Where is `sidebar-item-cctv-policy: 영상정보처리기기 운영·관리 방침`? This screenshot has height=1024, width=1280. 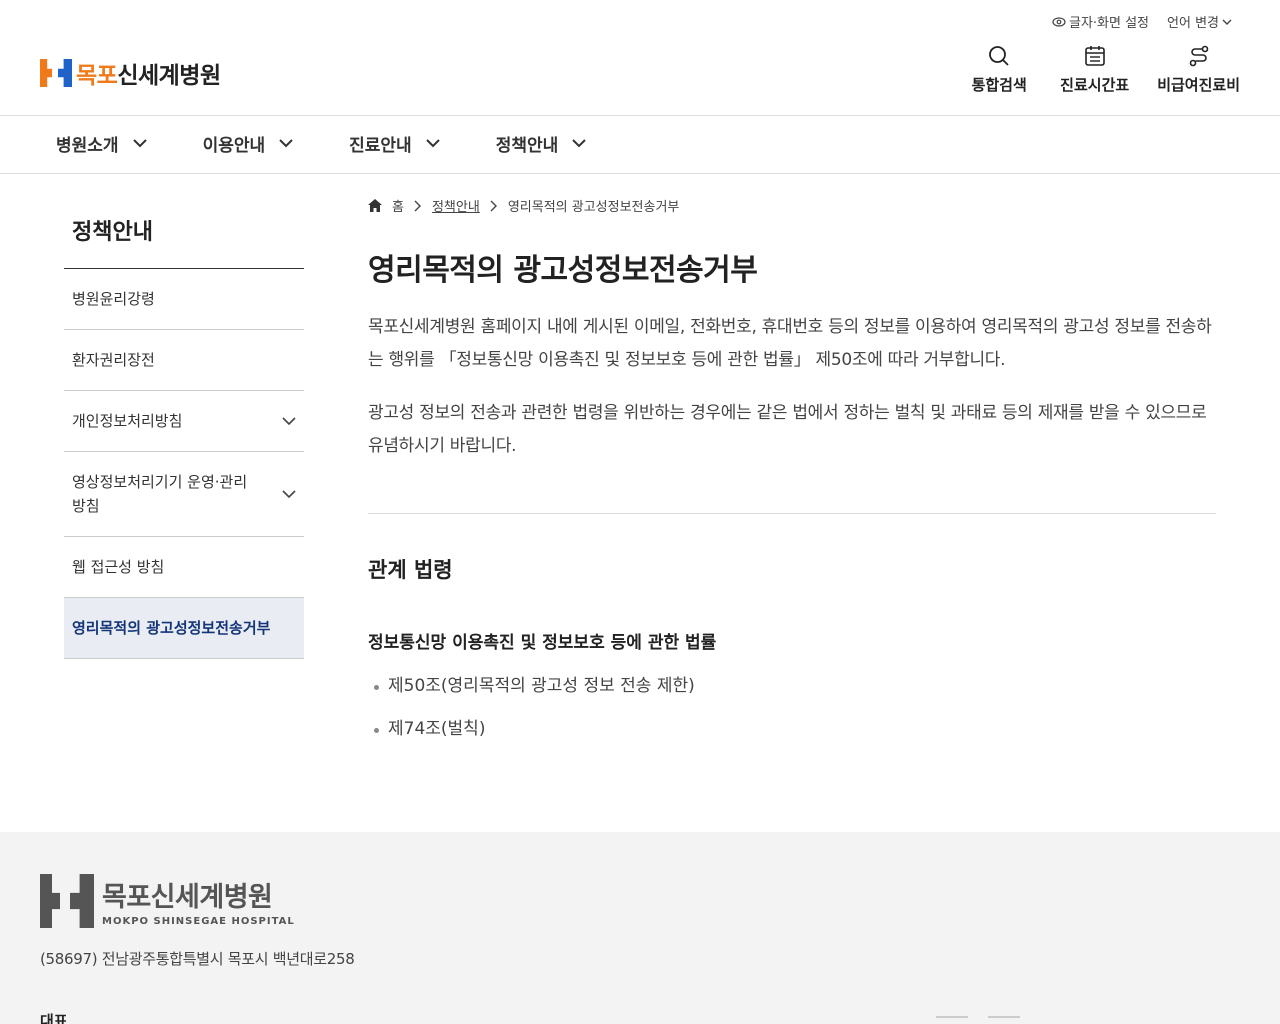
sidebar-item-cctv-policy: 영상정보처리기기 운영·관리 방침 is located at coordinates (184, 494).